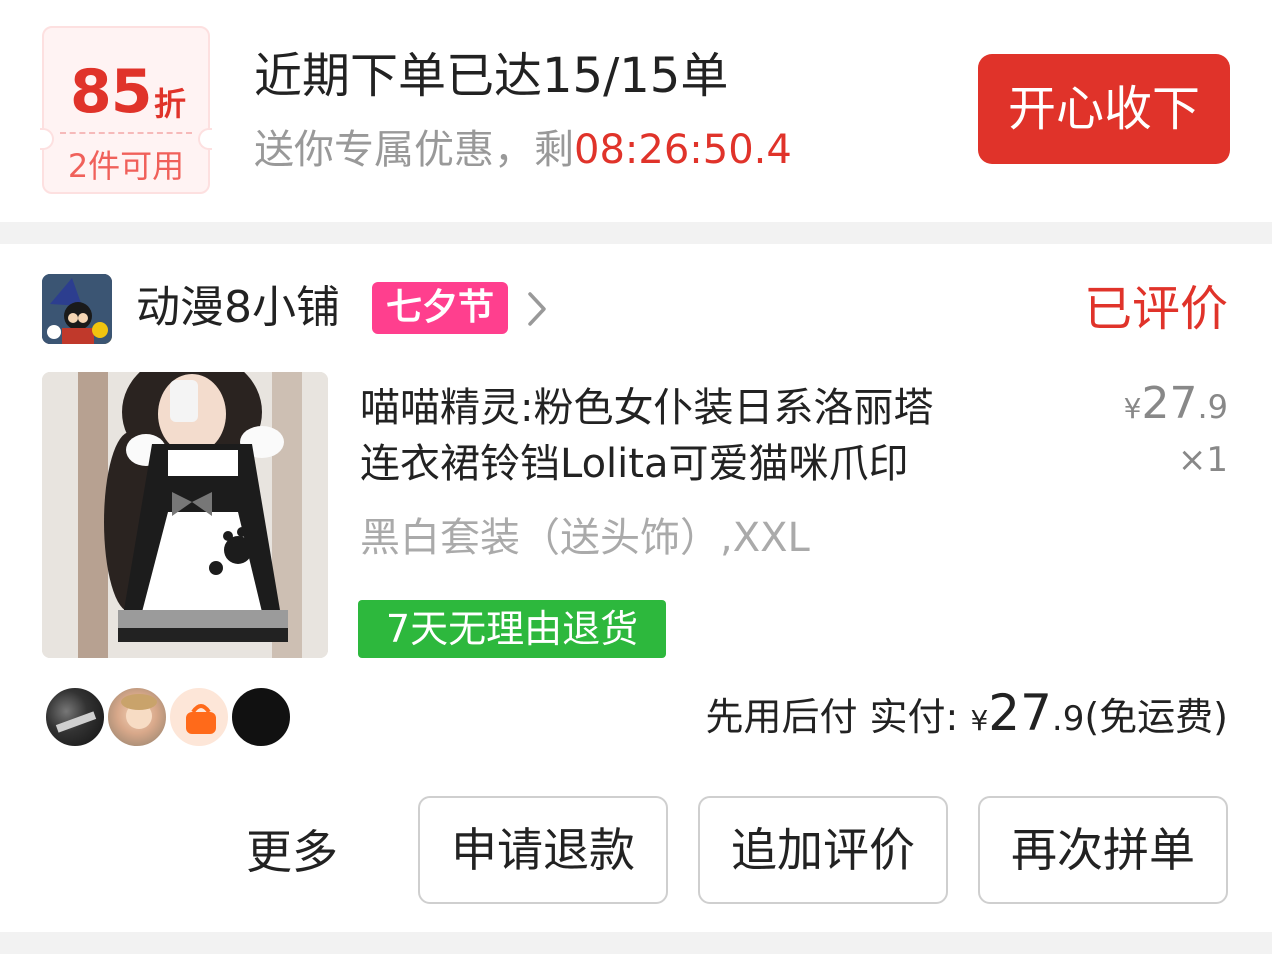 Image resolution: width=1272 pixels, height=954 pixels. I want to click on buyer-avatars, so click(174, 718).